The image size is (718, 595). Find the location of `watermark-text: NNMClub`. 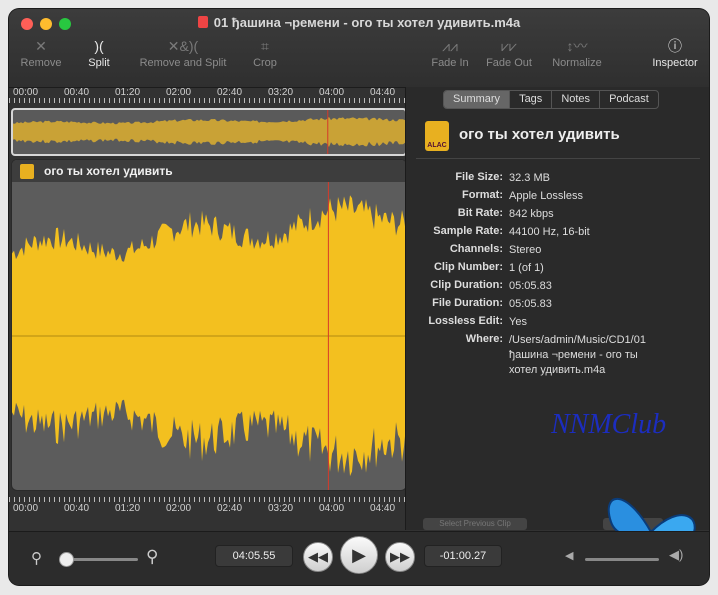

watermark-text: NNMClub is located at coordinates (609, 424).